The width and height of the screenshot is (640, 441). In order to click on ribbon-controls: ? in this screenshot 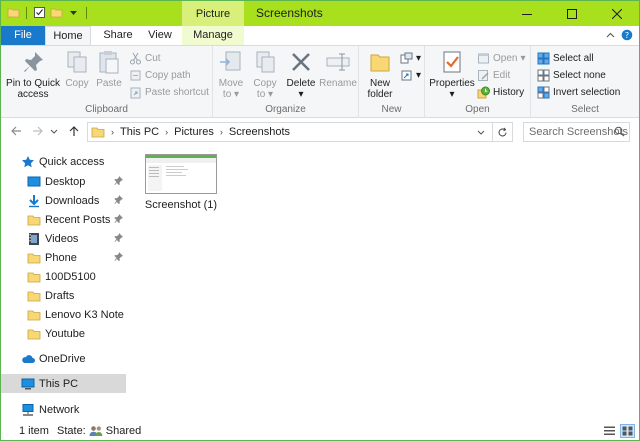, I will do `click(619, 35)`.